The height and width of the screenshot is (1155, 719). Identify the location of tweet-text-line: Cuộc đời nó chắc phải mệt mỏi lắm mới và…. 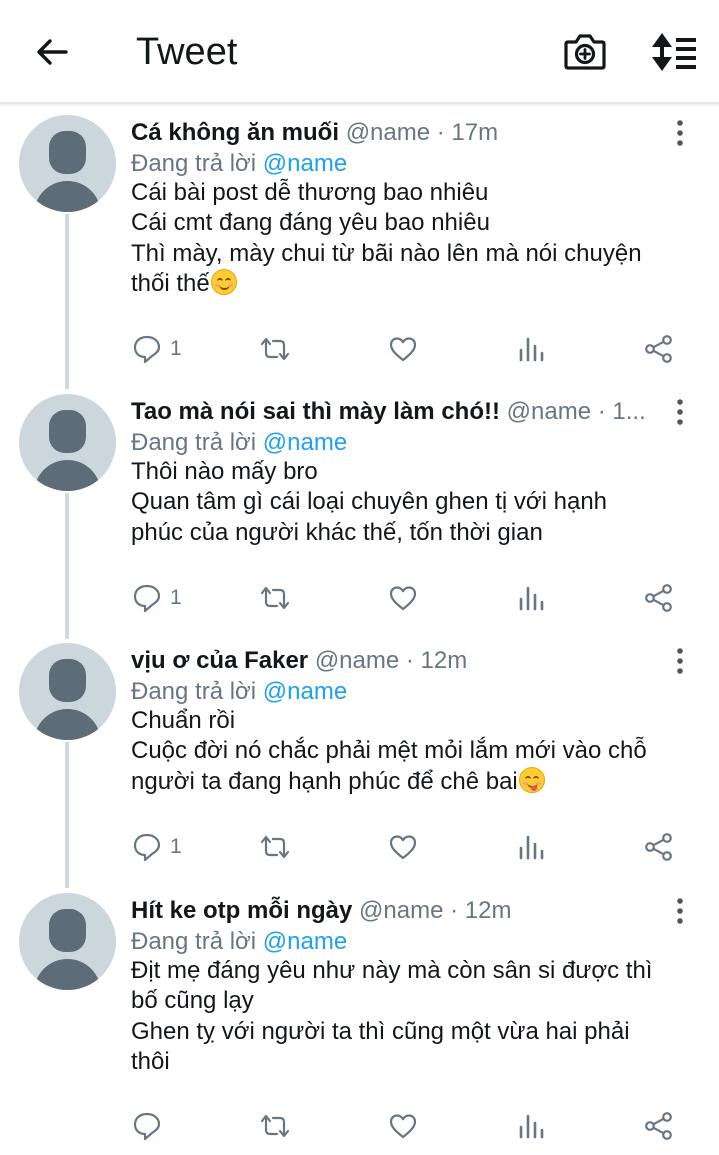
(389, 751).